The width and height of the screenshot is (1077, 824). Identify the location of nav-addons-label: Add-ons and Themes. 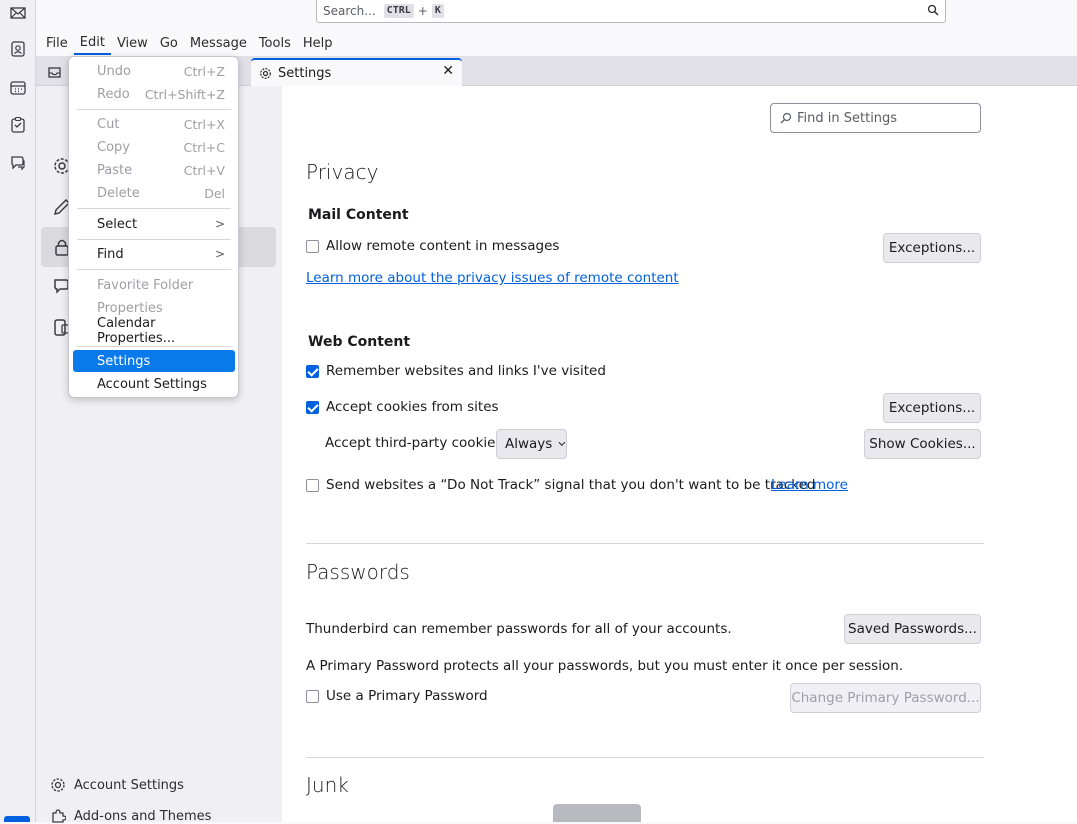
(143, 816).